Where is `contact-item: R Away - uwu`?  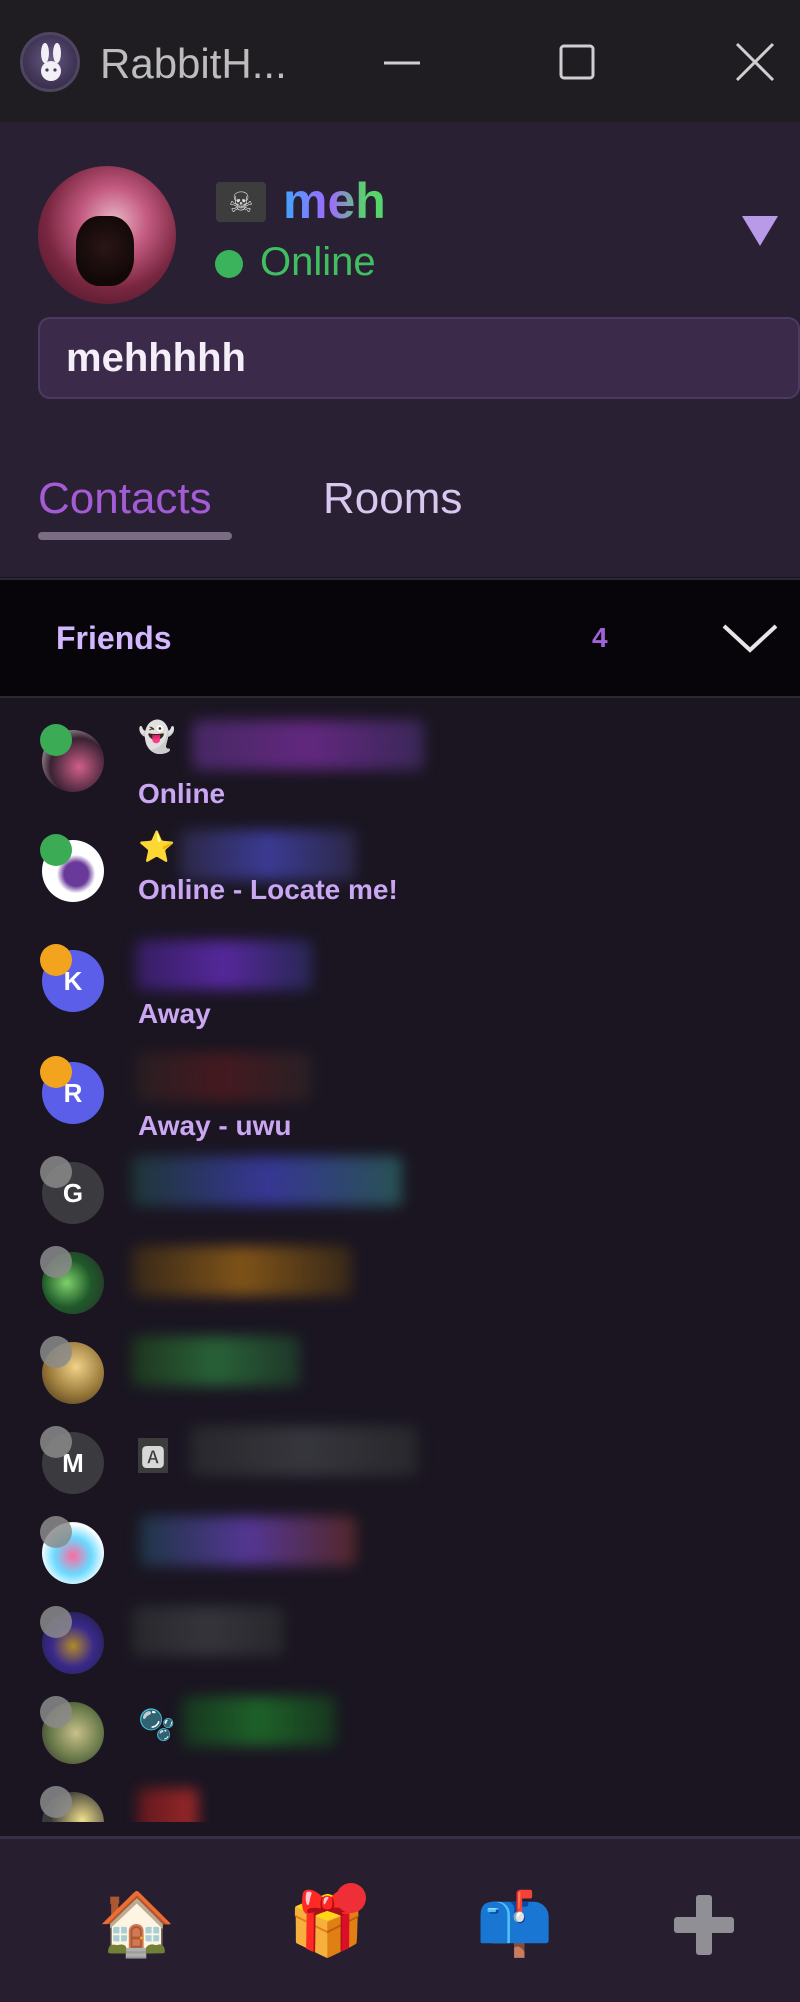 contact-item: R Away - uwu is located at coordinates (400, 1102).